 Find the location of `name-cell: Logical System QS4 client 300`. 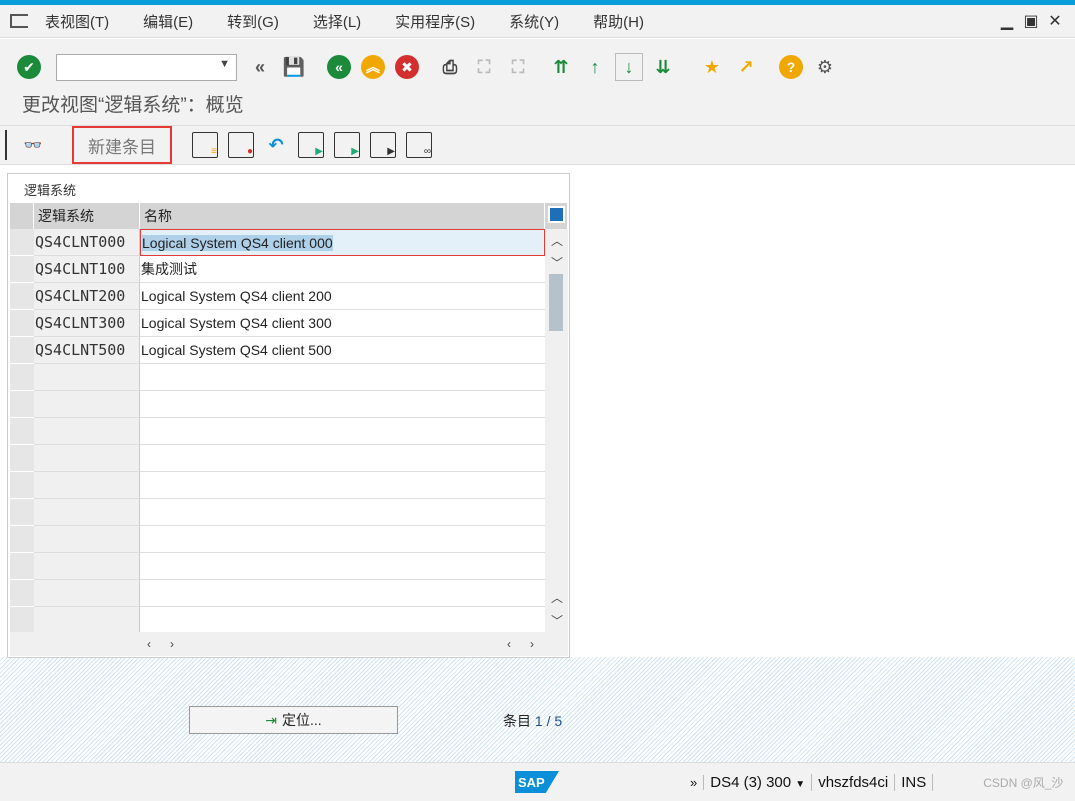

name-cell: Logical System QS4 client 300 is located at coordinates (342, 323).